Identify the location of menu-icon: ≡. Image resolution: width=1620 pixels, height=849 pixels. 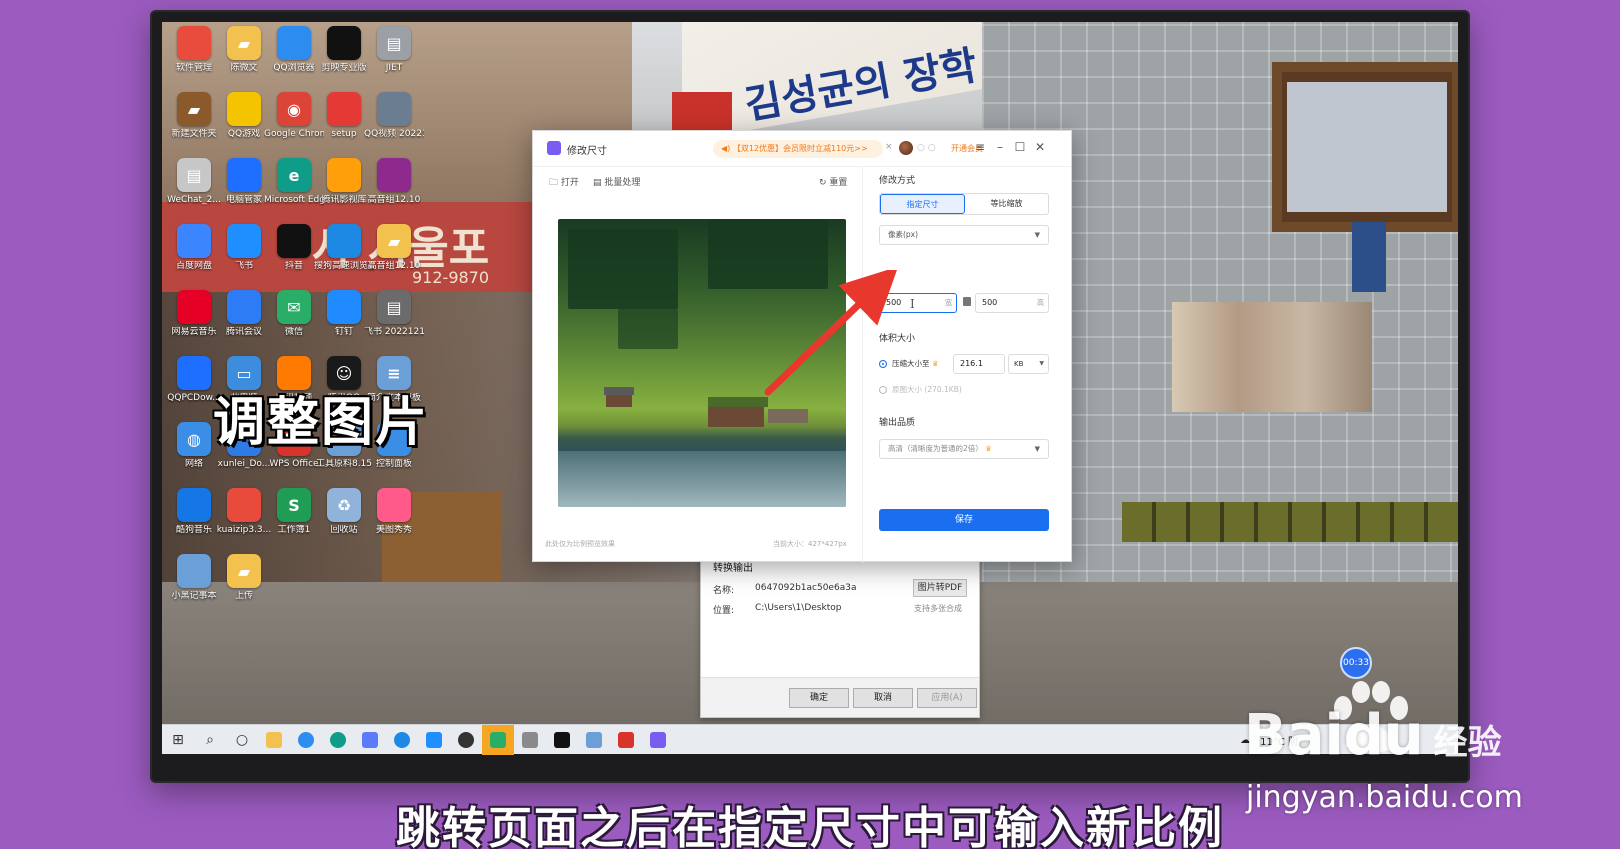
(980, 147).